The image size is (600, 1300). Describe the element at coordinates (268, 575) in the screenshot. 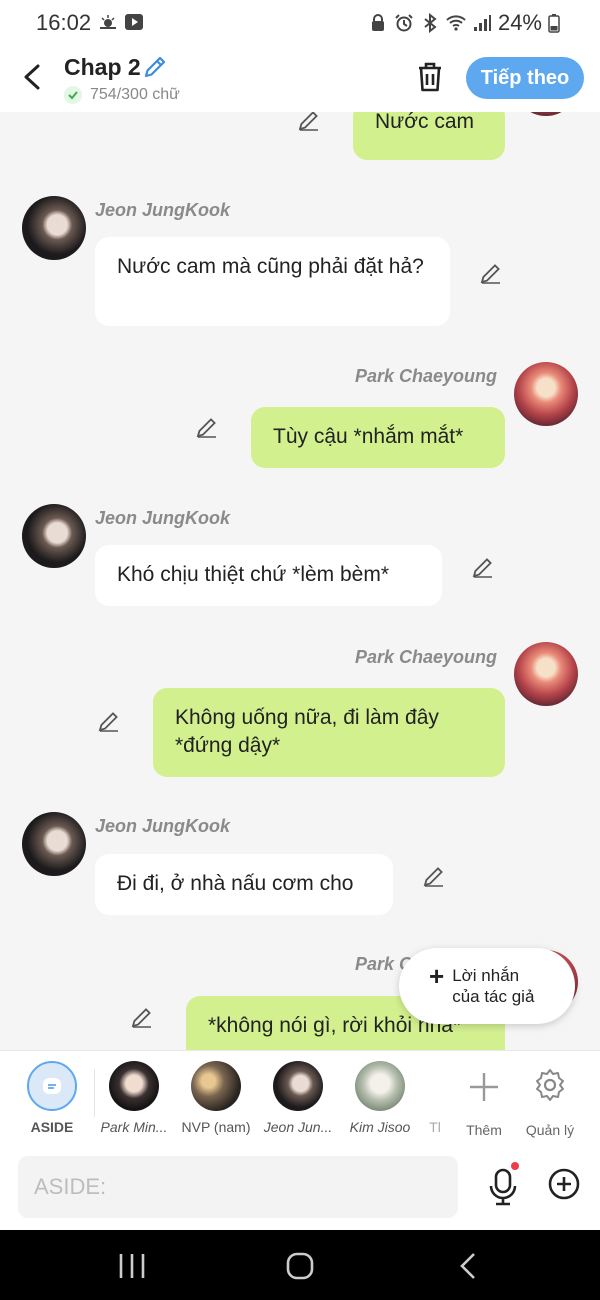

I see `message-bubble: Khó chịu thiệt chứ *lèm bèm*` at that location.